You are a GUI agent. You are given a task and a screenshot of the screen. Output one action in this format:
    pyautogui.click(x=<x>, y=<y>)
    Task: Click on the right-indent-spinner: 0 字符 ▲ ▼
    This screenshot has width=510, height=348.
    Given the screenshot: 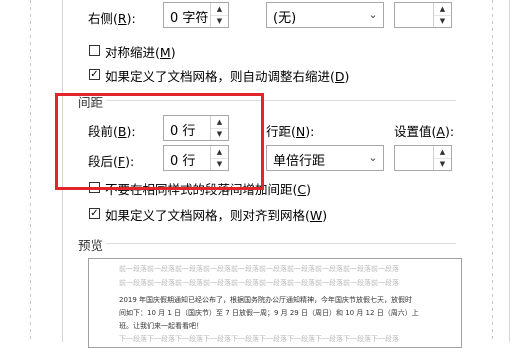 What is the action you would take?
    pyautogui.click(x=196, y=15)
    